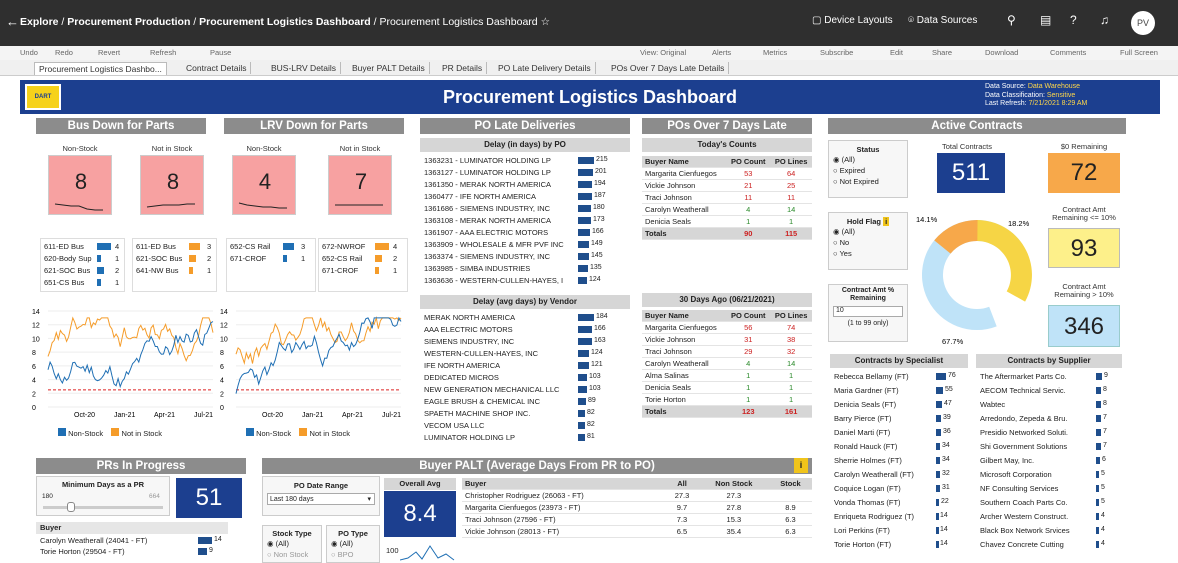  What do you see at coordinates (1037, 516) in the screenshot?
I see `list-item: Archer Western Construct.` at bounding box center [1037, 516].